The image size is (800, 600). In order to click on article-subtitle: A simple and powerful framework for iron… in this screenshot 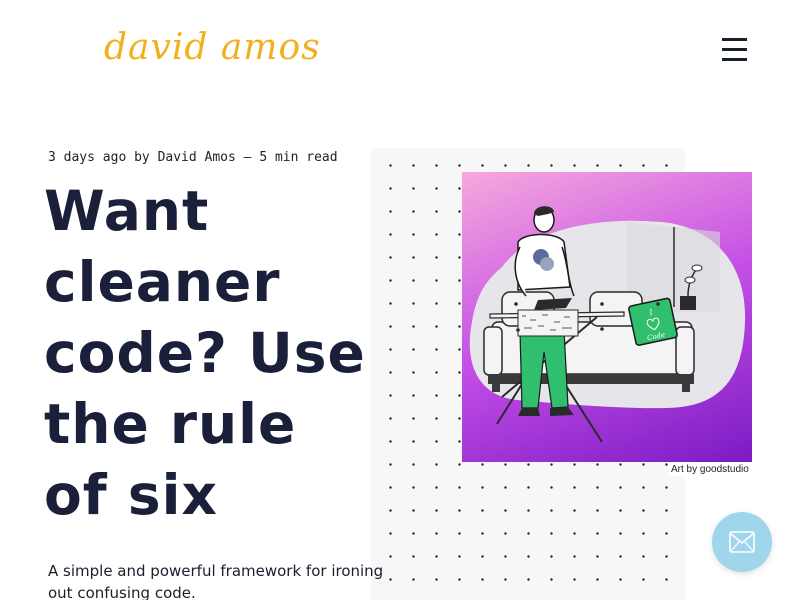, I will do `click(216, 581)`.